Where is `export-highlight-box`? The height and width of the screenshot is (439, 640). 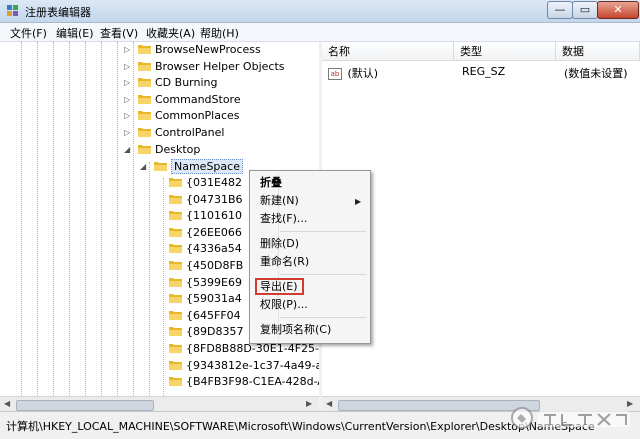 export-highlight-box is located at coordinates (279, 286).